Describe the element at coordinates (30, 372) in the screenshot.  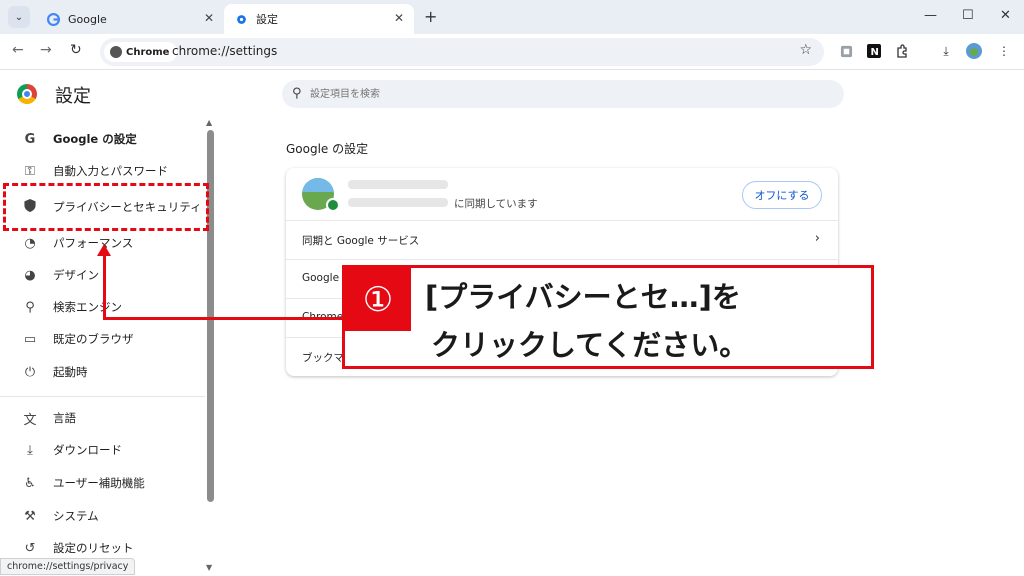
I see `power-icon: ⏻` at that location.